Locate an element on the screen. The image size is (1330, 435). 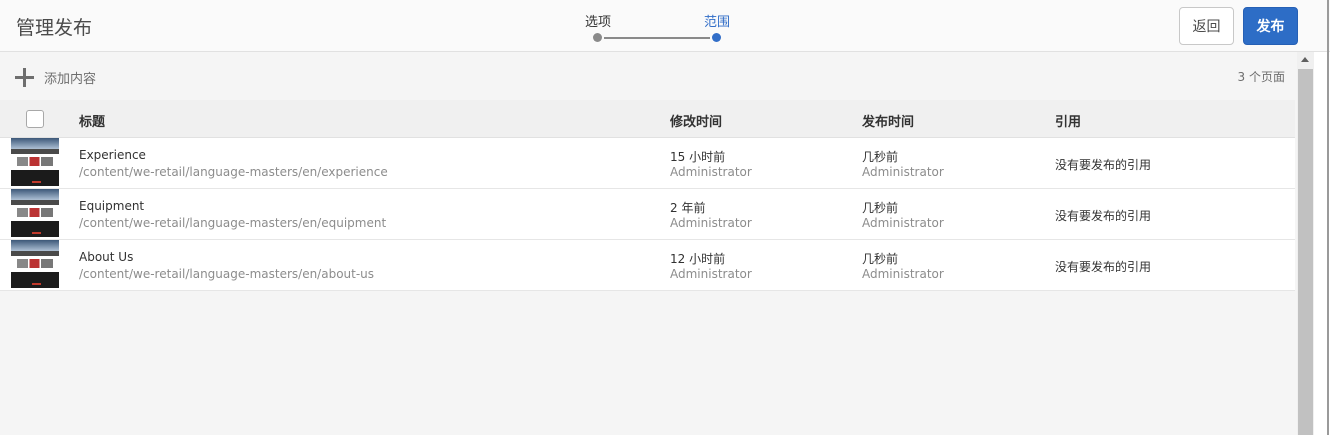
row-title: Equipment is located at coordinates (112, 206).